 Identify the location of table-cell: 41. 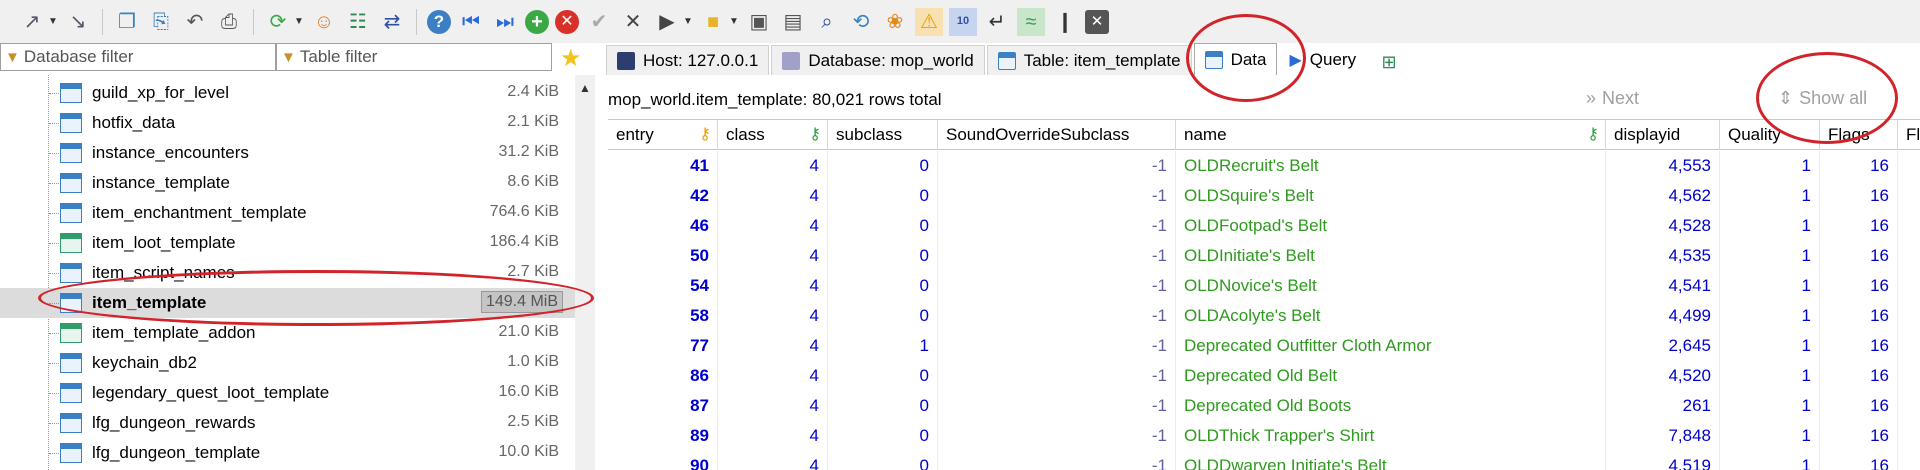
(663, 166).